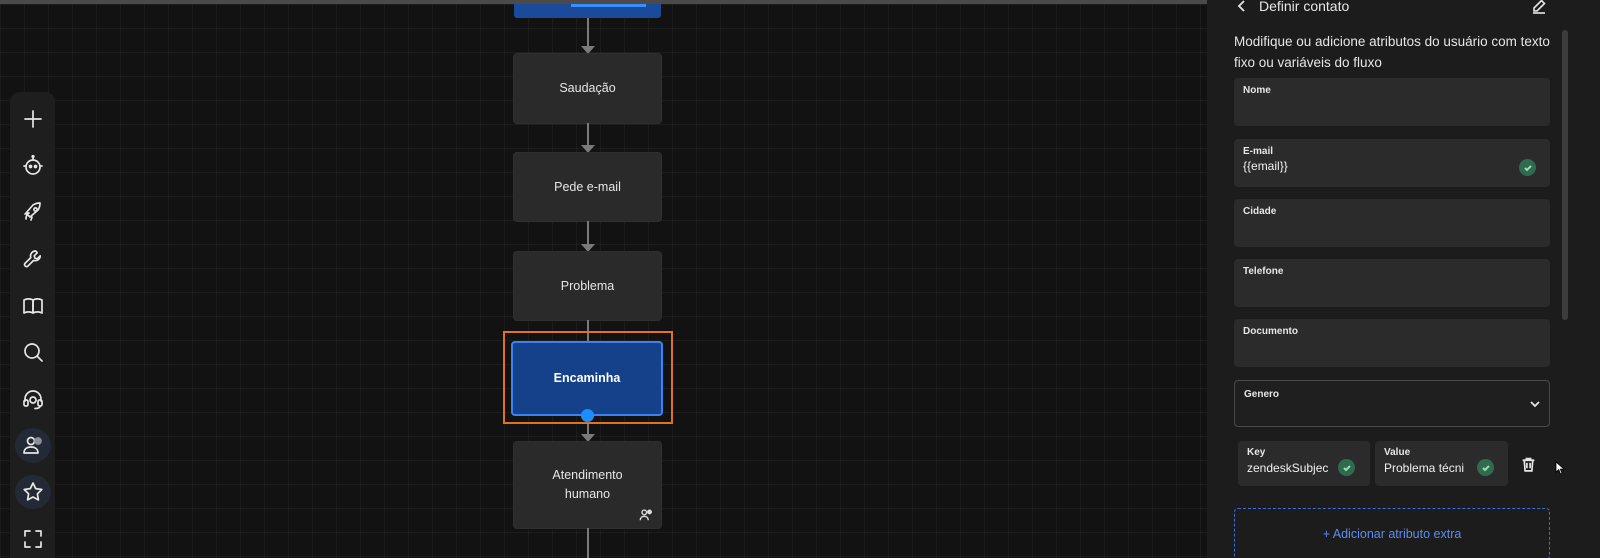 This screenshot has height=558, width=1600. Describe the element at coordinates (33, 119) in the screenshot. I see `plus-icon` at that location.